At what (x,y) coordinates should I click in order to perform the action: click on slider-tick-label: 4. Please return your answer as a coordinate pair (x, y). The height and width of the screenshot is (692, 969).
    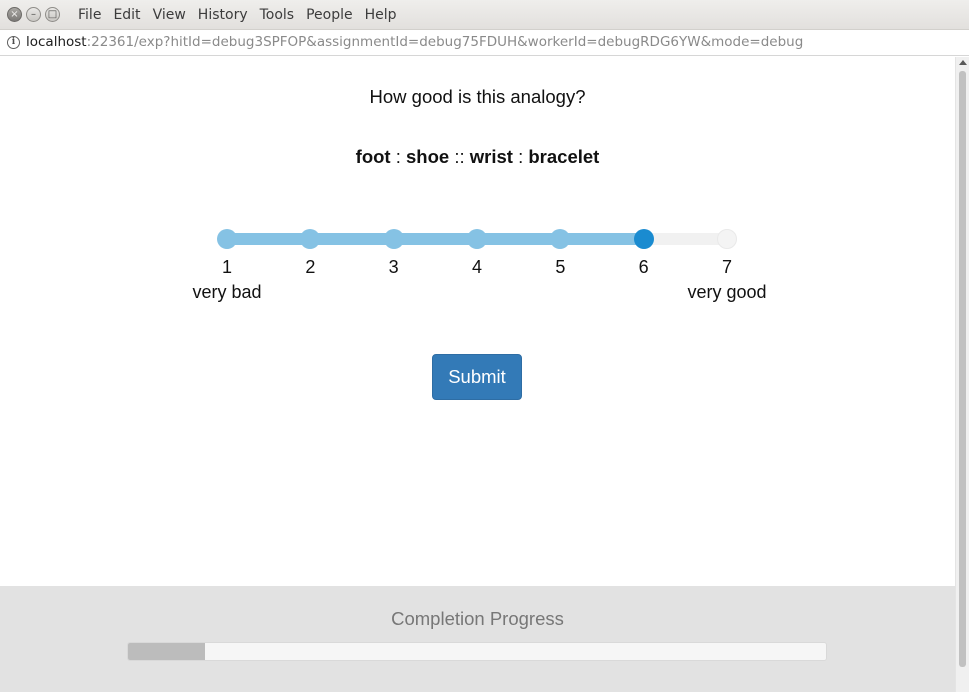
    Looking at the image, I should click on (476, 267).